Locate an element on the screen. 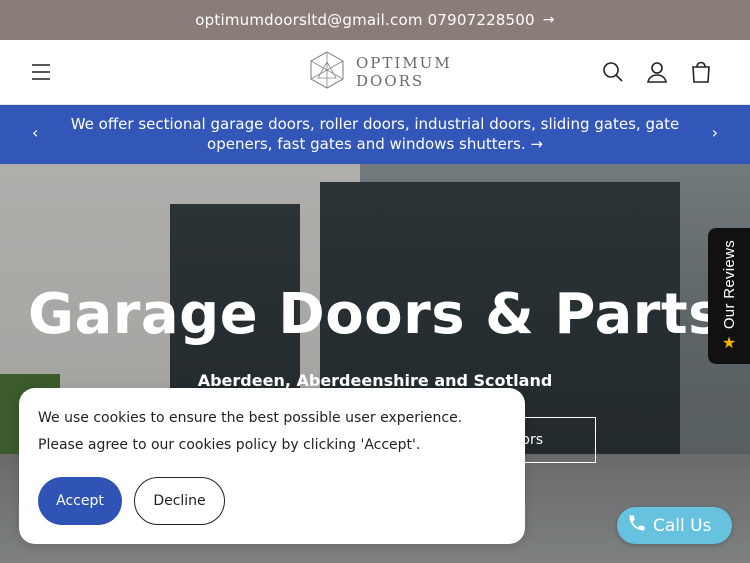 This screenshot has height=563, width=750. chevron-left-icon: ‹ is located at coordinates (35, 132).